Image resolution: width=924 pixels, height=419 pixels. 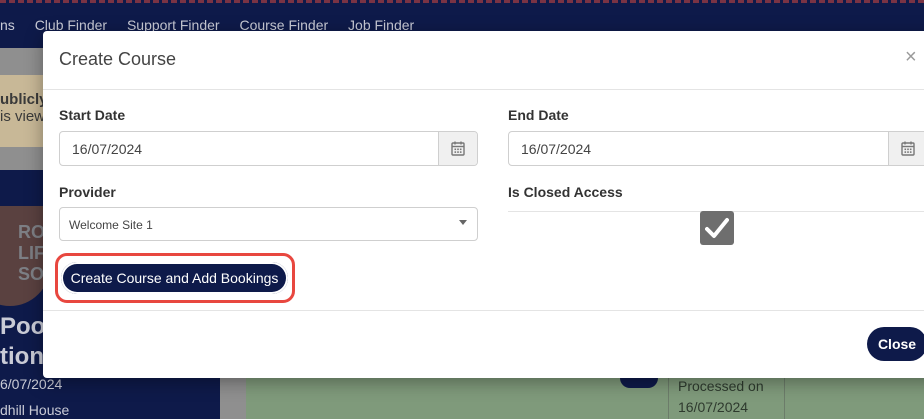 What do you see at coordinates (174, 278) in the screenshot?
I see `create-course-and-add-bookings-button: Create Course and Add Bookings` at bounding box center [174, 278].